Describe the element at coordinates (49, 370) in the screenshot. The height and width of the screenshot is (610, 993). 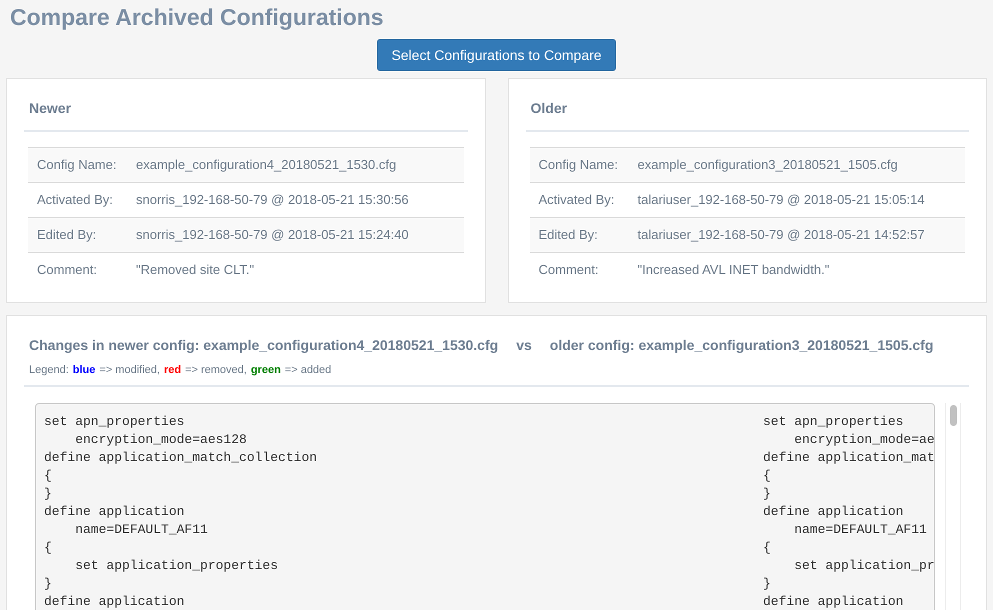
I see `legend-label: Legend:` at that location.